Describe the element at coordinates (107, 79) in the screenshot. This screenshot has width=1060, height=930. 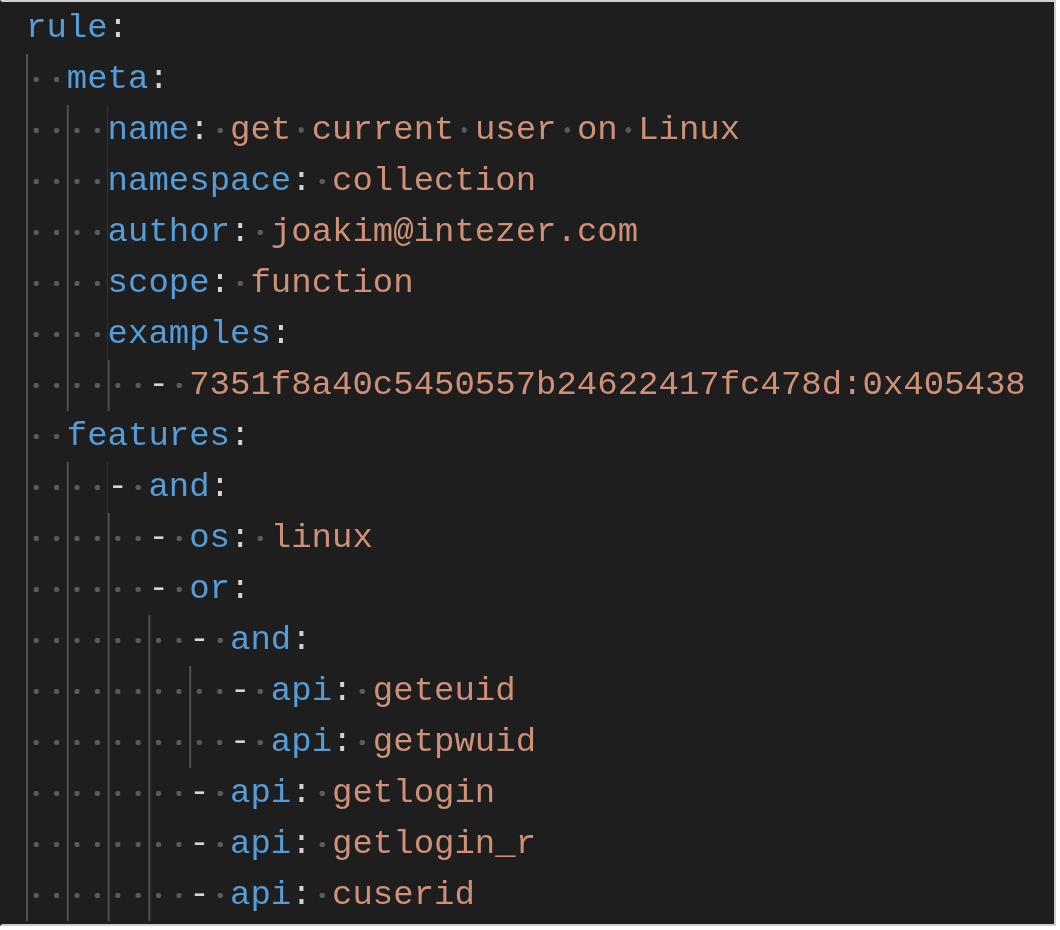
I see `yaml-key: meta` at that location.